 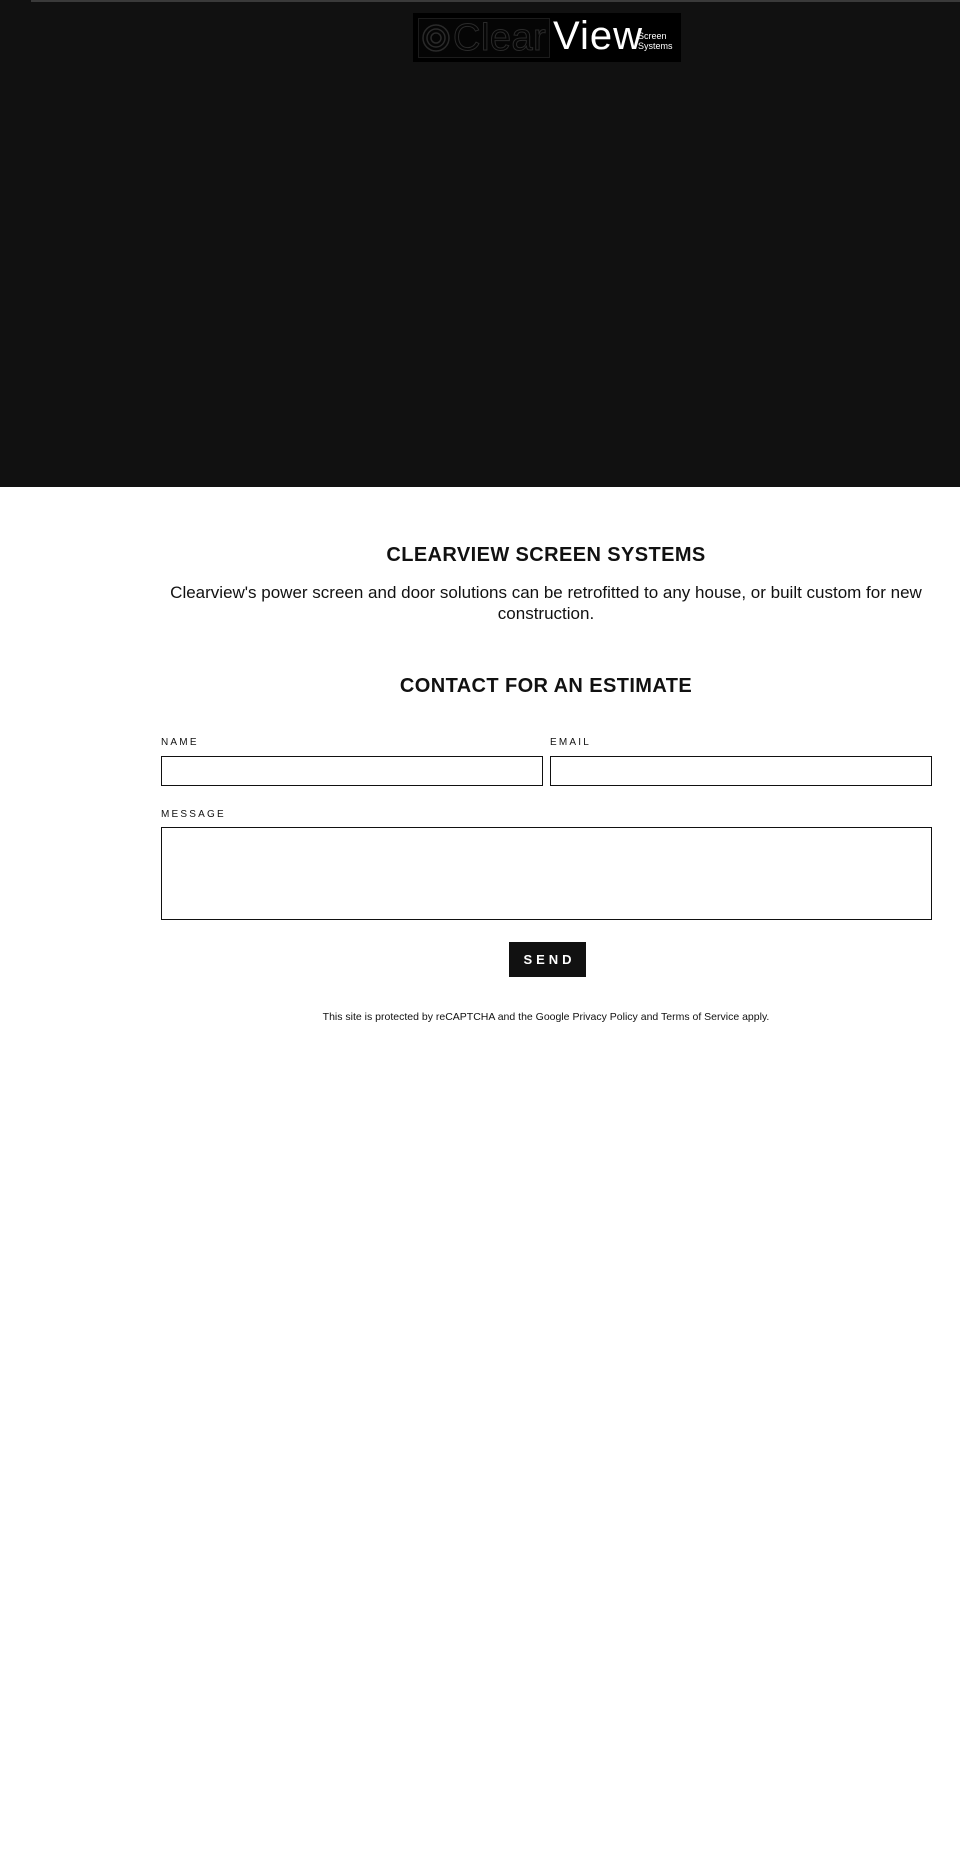 What do you see at coordinates (604, 1017) in the screenshot?
I see `privacy-policy-link: Privacy Policy` at bounding box center [604, 1017].